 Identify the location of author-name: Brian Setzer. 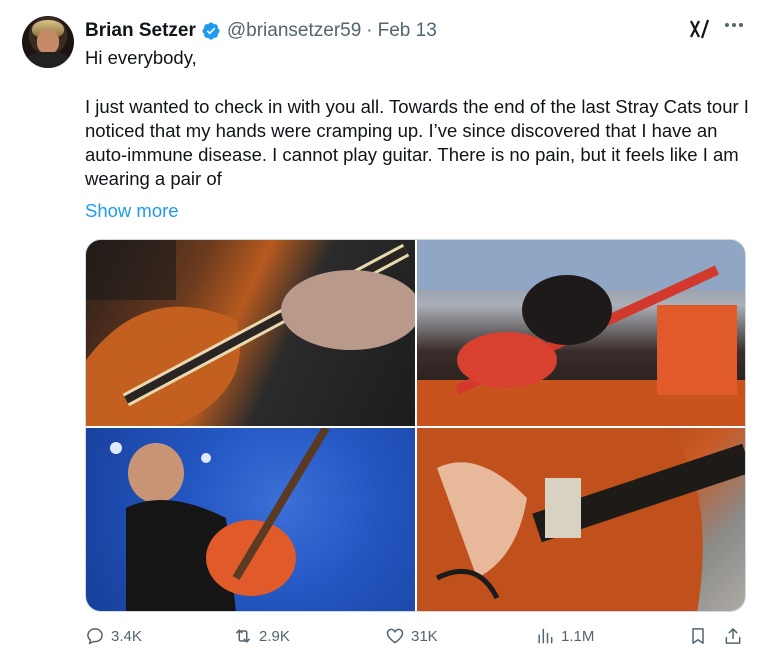
(140, 31).